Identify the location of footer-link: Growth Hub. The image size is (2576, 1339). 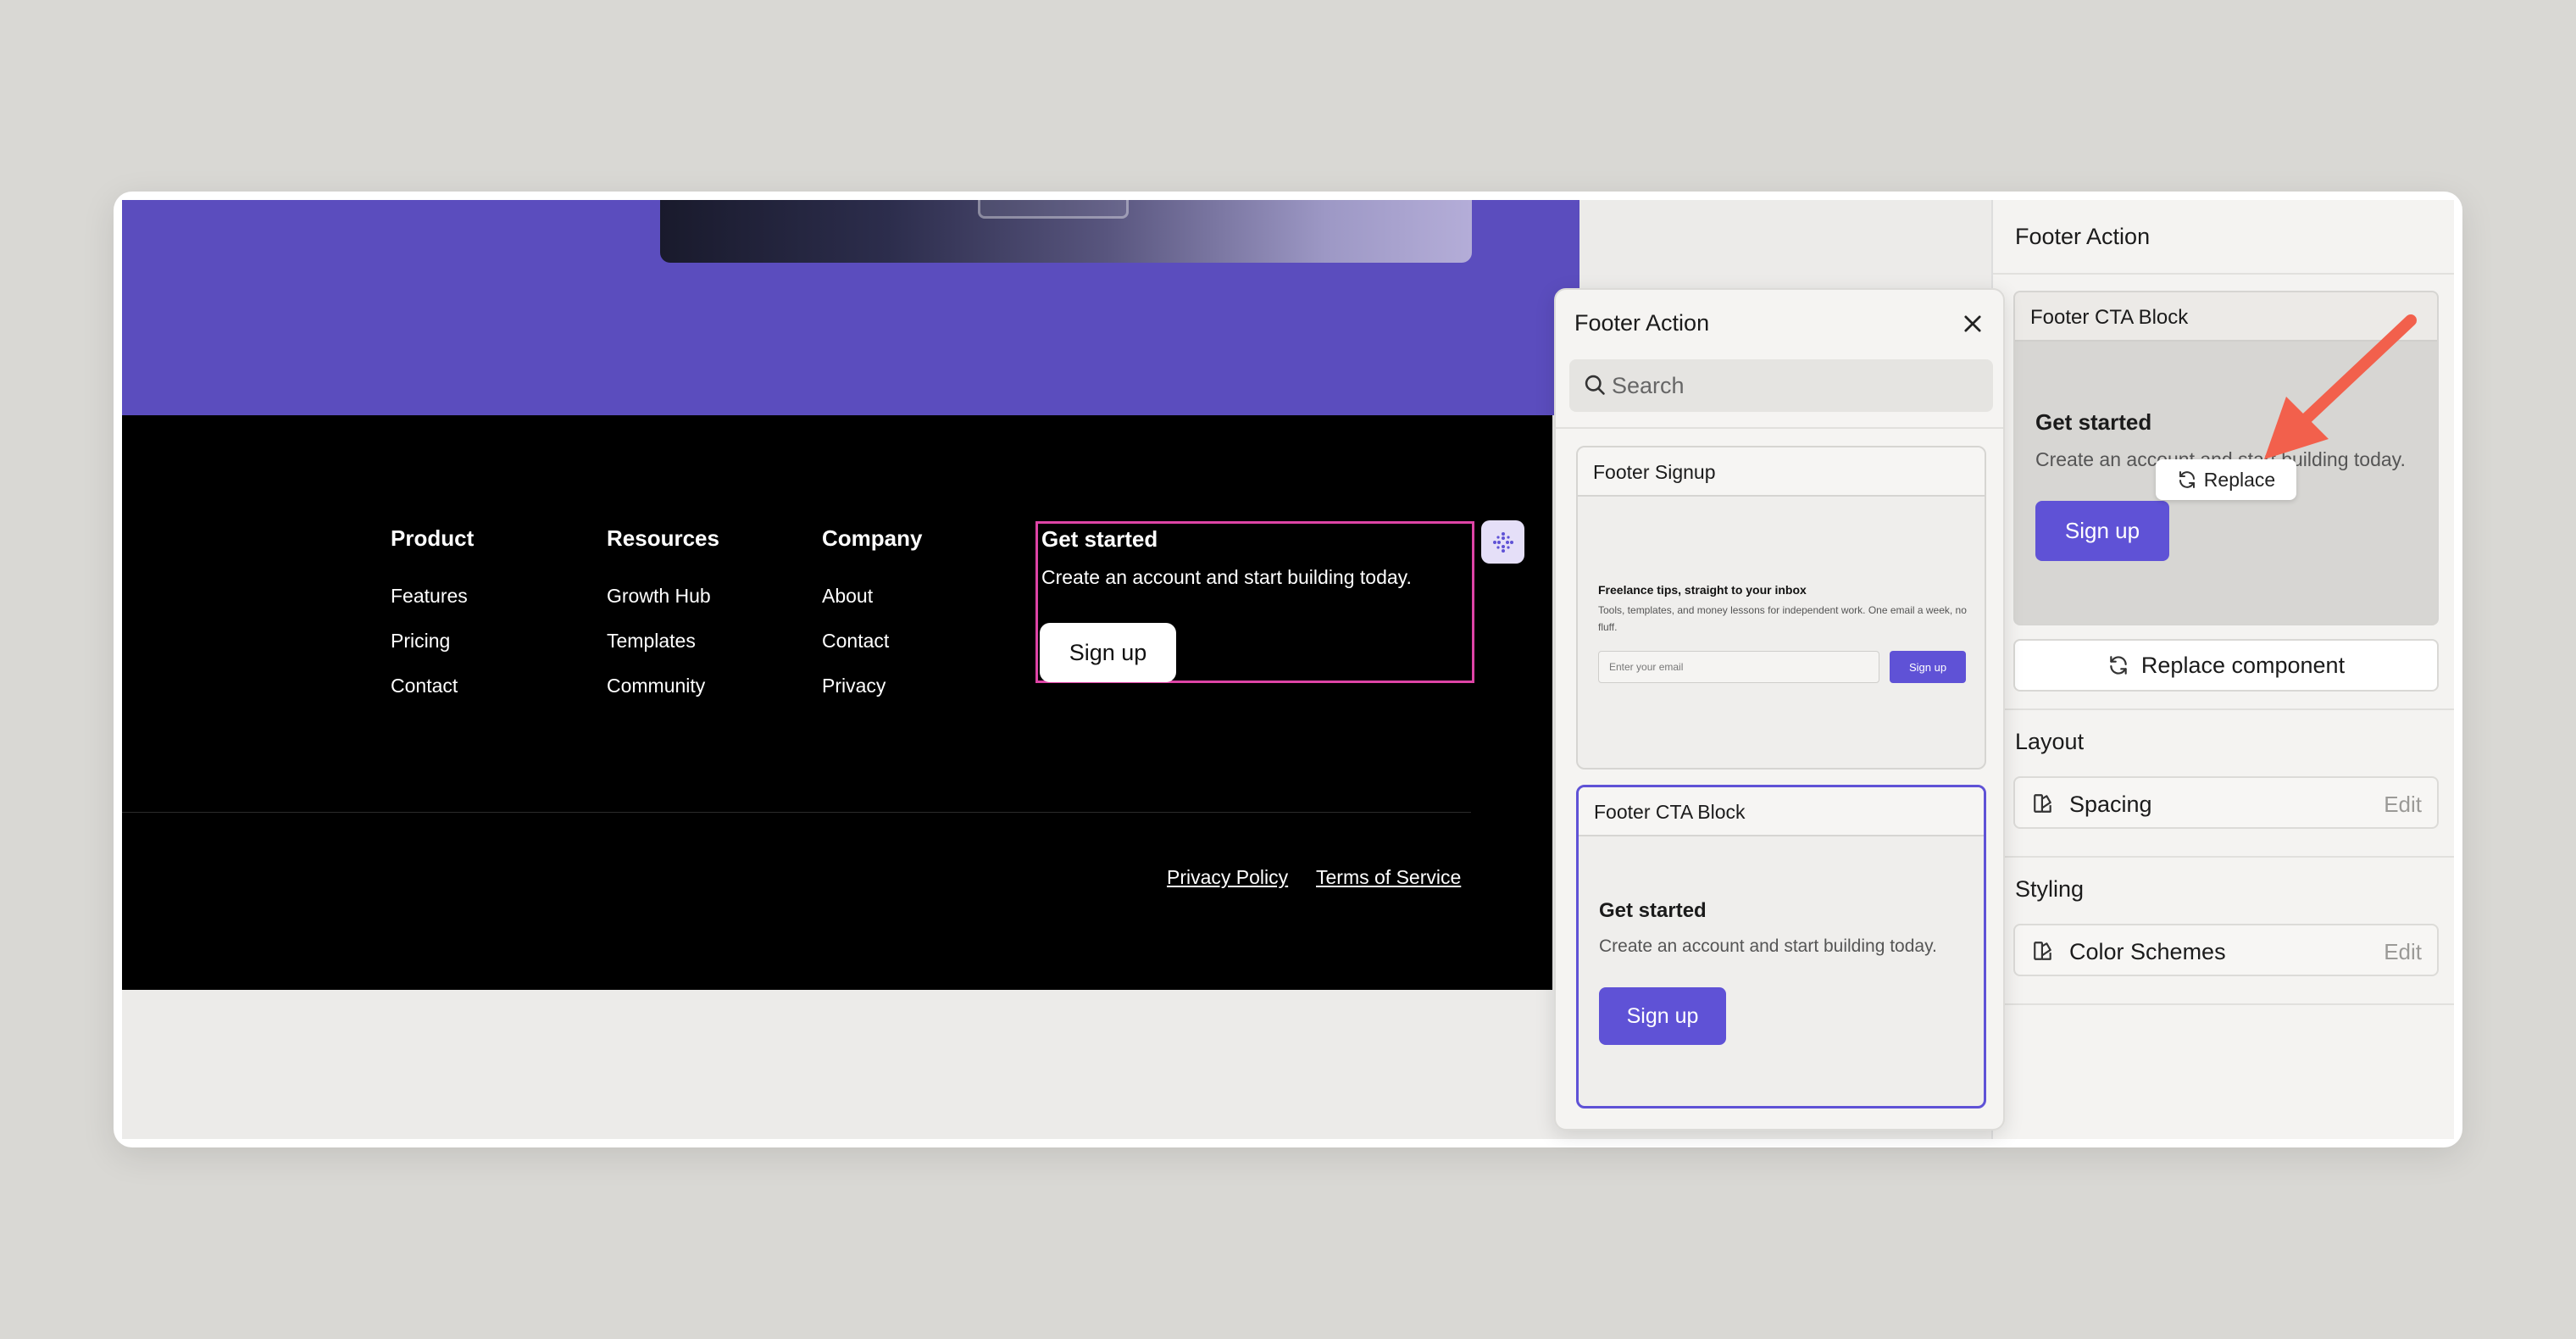
(663, 596).